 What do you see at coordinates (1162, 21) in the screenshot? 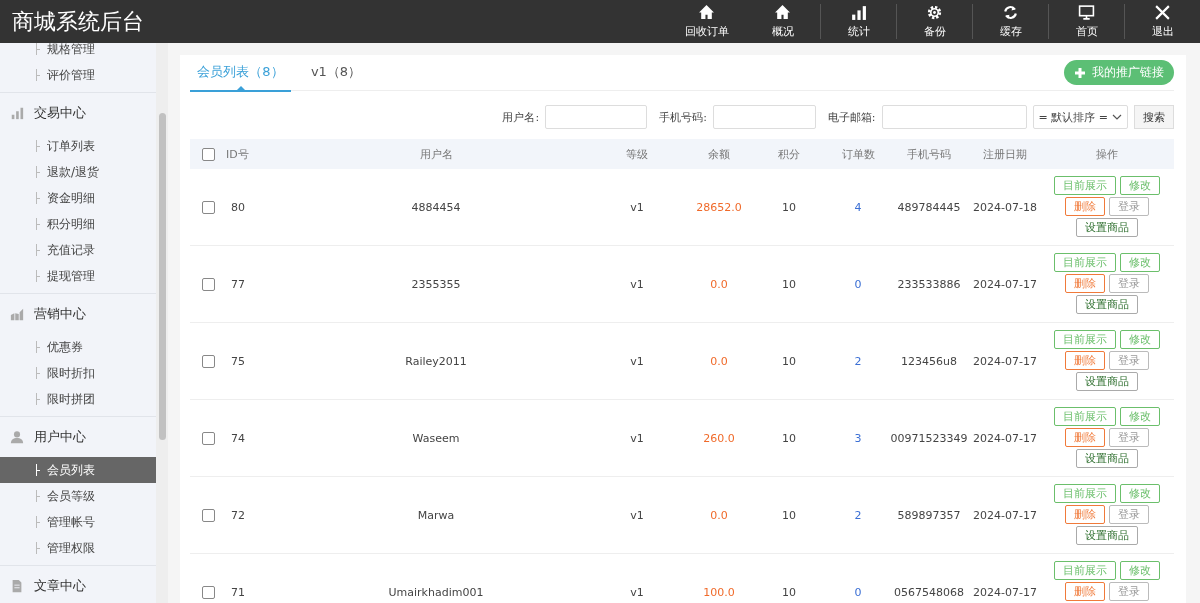
I see `nav-button: 退出` at bounding box center [1162, 21].